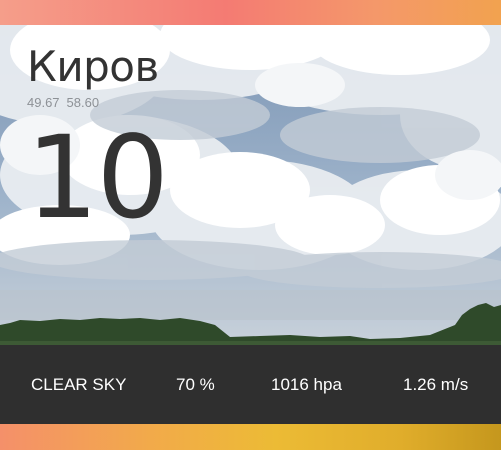 This screenshot has height=450, width=501. What do you see at coordinates (306, 384) in the screenshot?
I see `pressure-value: 1016 hpa` at bounding box center [306, 384].